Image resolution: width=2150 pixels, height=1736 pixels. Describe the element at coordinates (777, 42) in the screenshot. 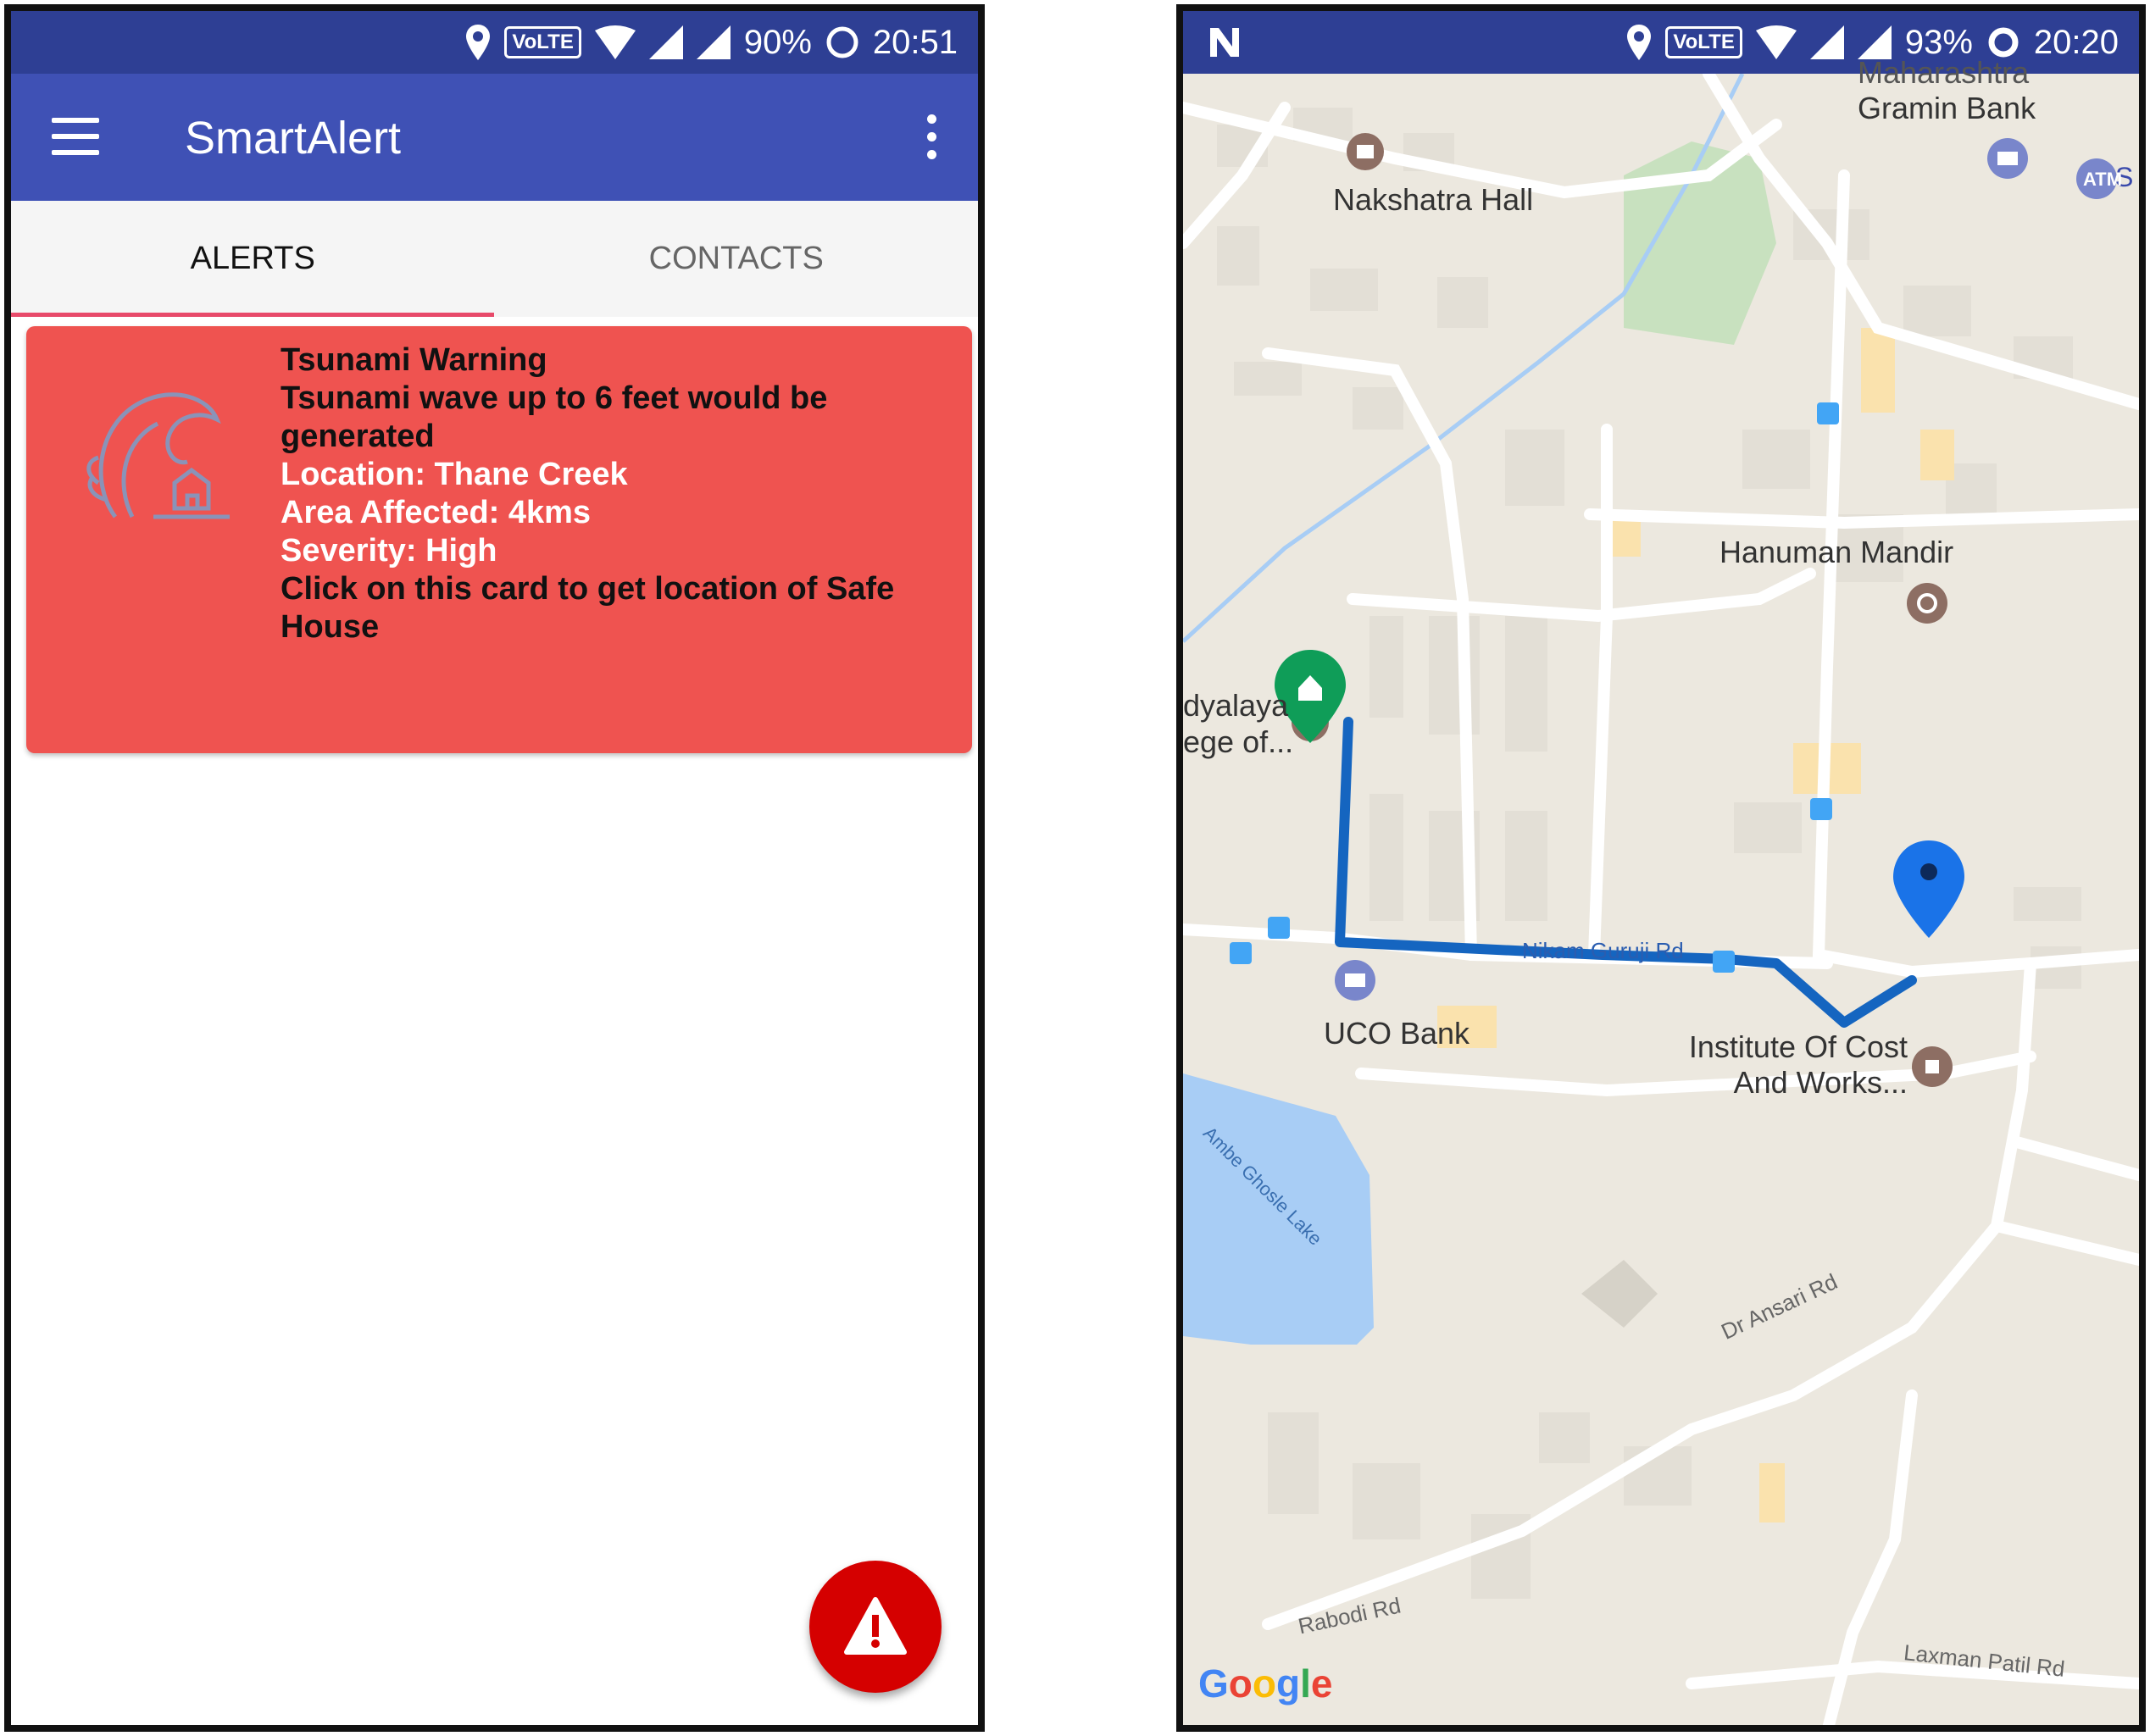

I see `battery-percent: 90%` at that location.